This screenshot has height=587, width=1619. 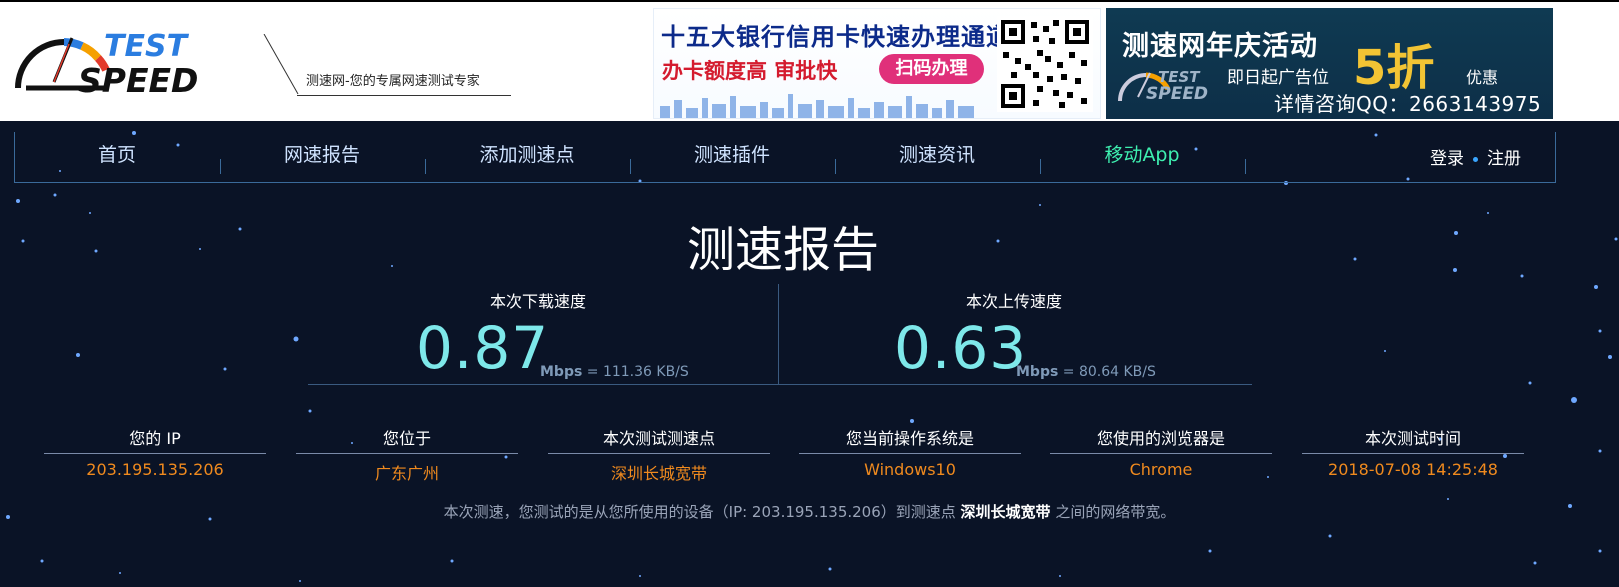 I want to click on ad1-scan-button: 扫码办理, so click(x=931, y=69).